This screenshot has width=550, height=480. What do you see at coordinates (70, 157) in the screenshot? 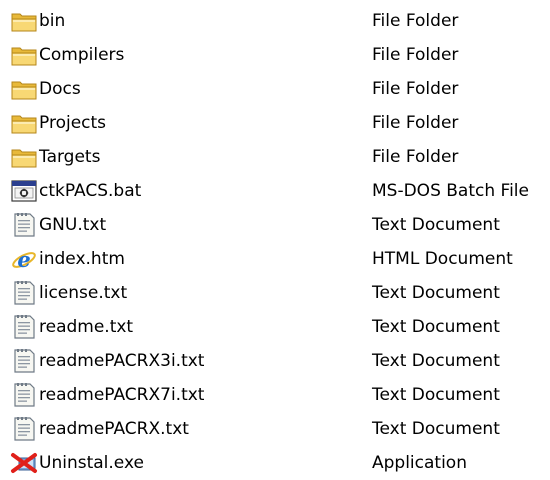
I see `file-name: Targets` at bounding box center [70, 157].